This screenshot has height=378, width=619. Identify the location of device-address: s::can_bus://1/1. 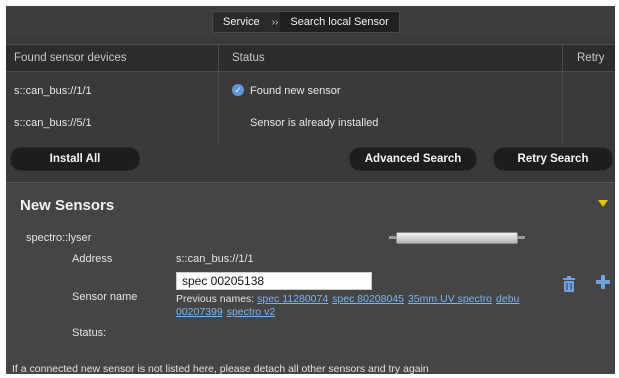
(53, 91).